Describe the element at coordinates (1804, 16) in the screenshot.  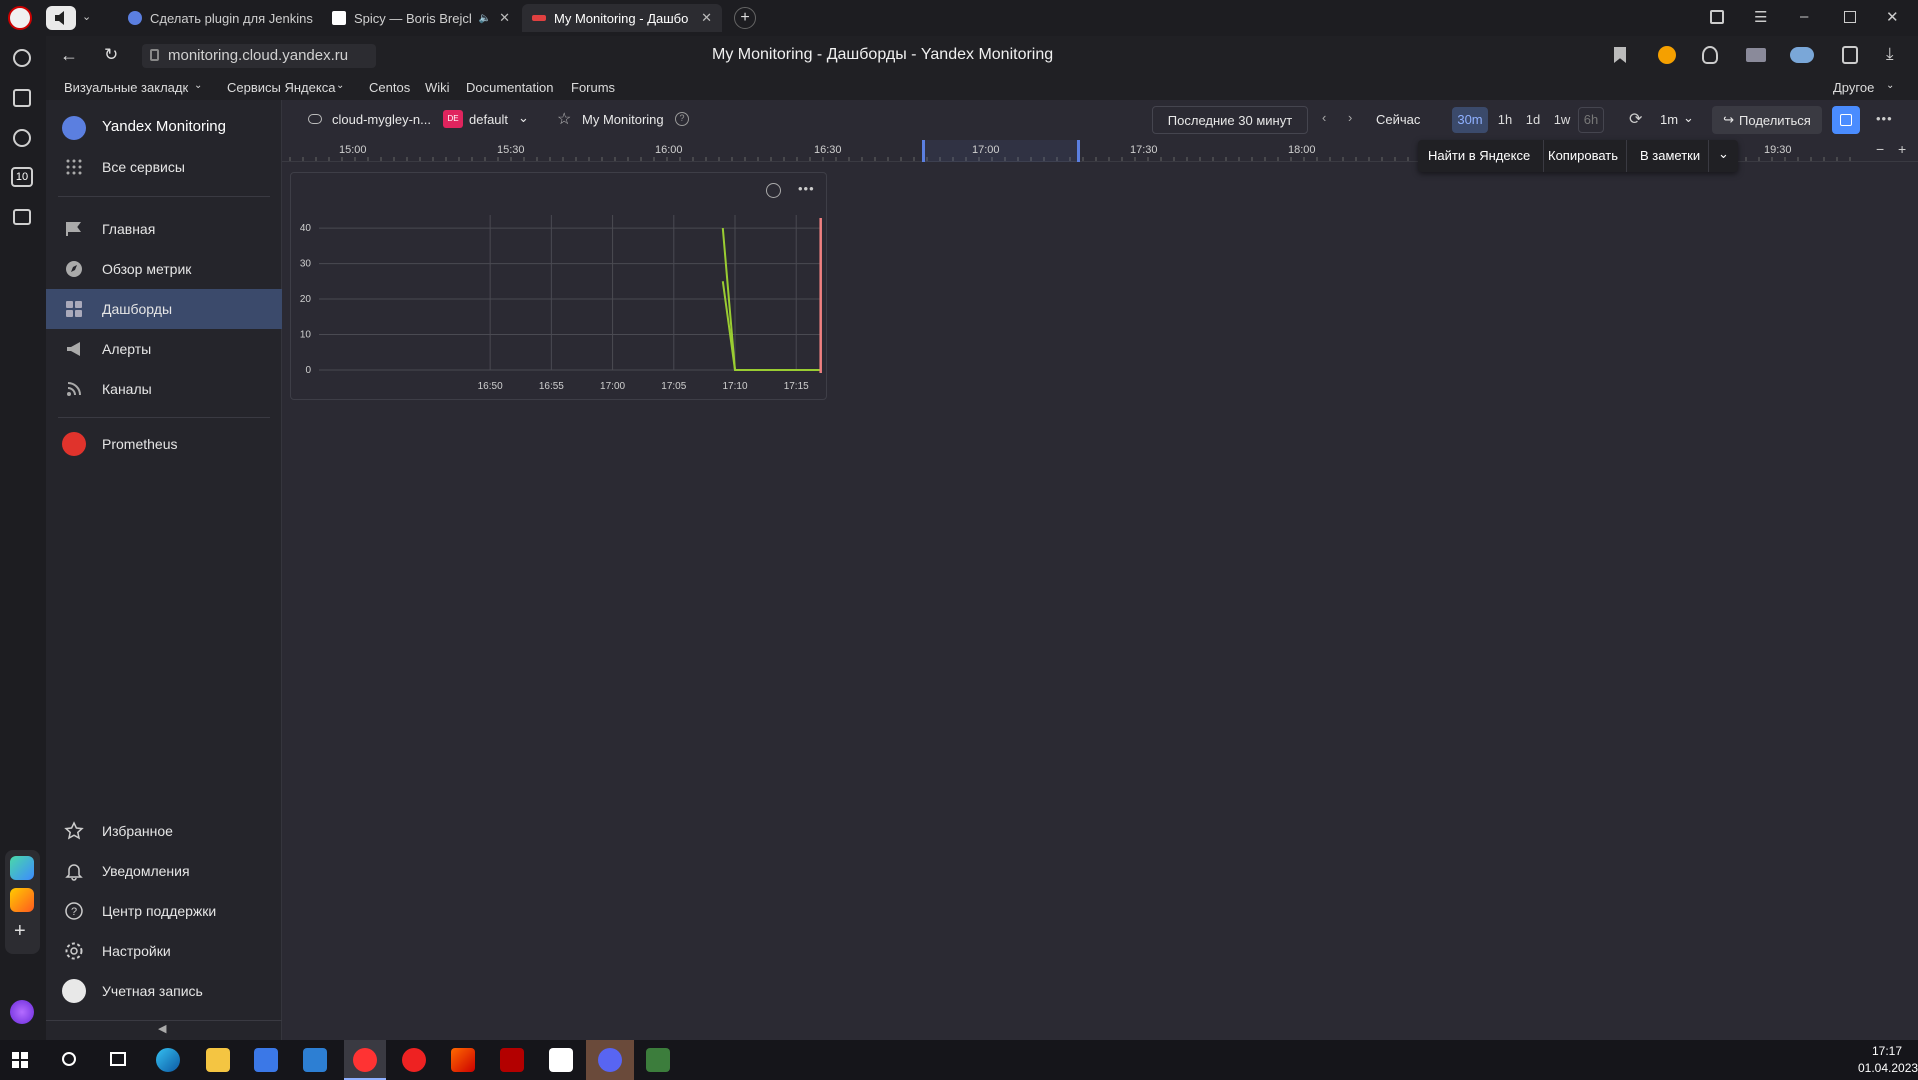
I see `minimize-icon: –` at that location.